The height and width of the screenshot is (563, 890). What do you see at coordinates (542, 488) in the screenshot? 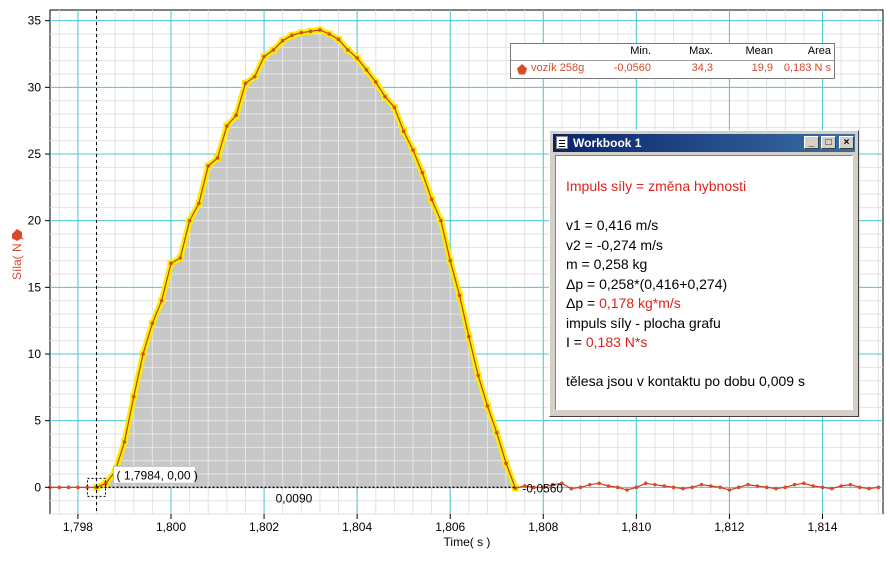
I see `interval-end-label: -0,0560` at bounding box center [542, 488].